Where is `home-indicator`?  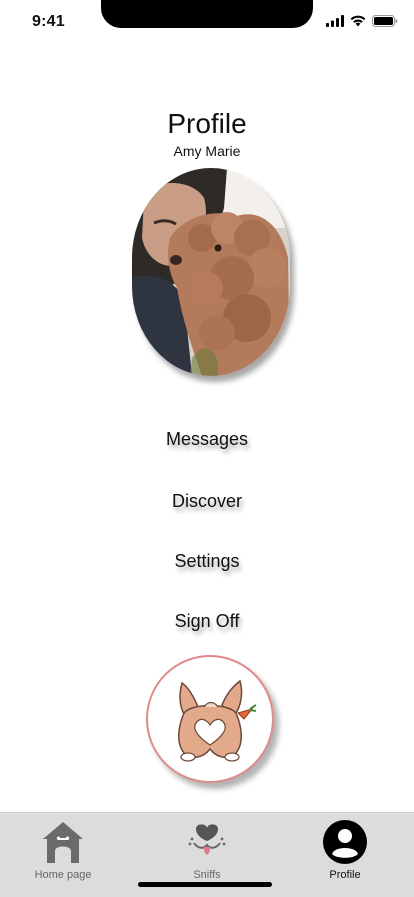 home-indicator is located at coordinates (205, 884).